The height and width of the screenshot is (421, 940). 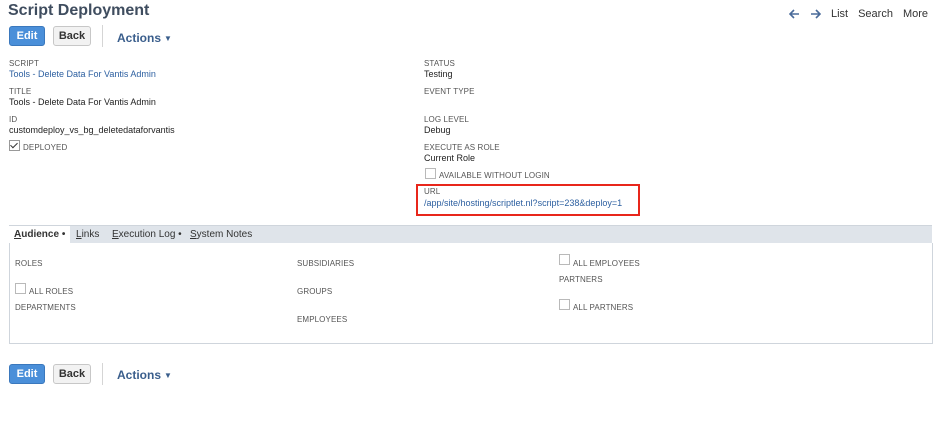 I want to click on status-value: Testing, so click(x=438, y=74).